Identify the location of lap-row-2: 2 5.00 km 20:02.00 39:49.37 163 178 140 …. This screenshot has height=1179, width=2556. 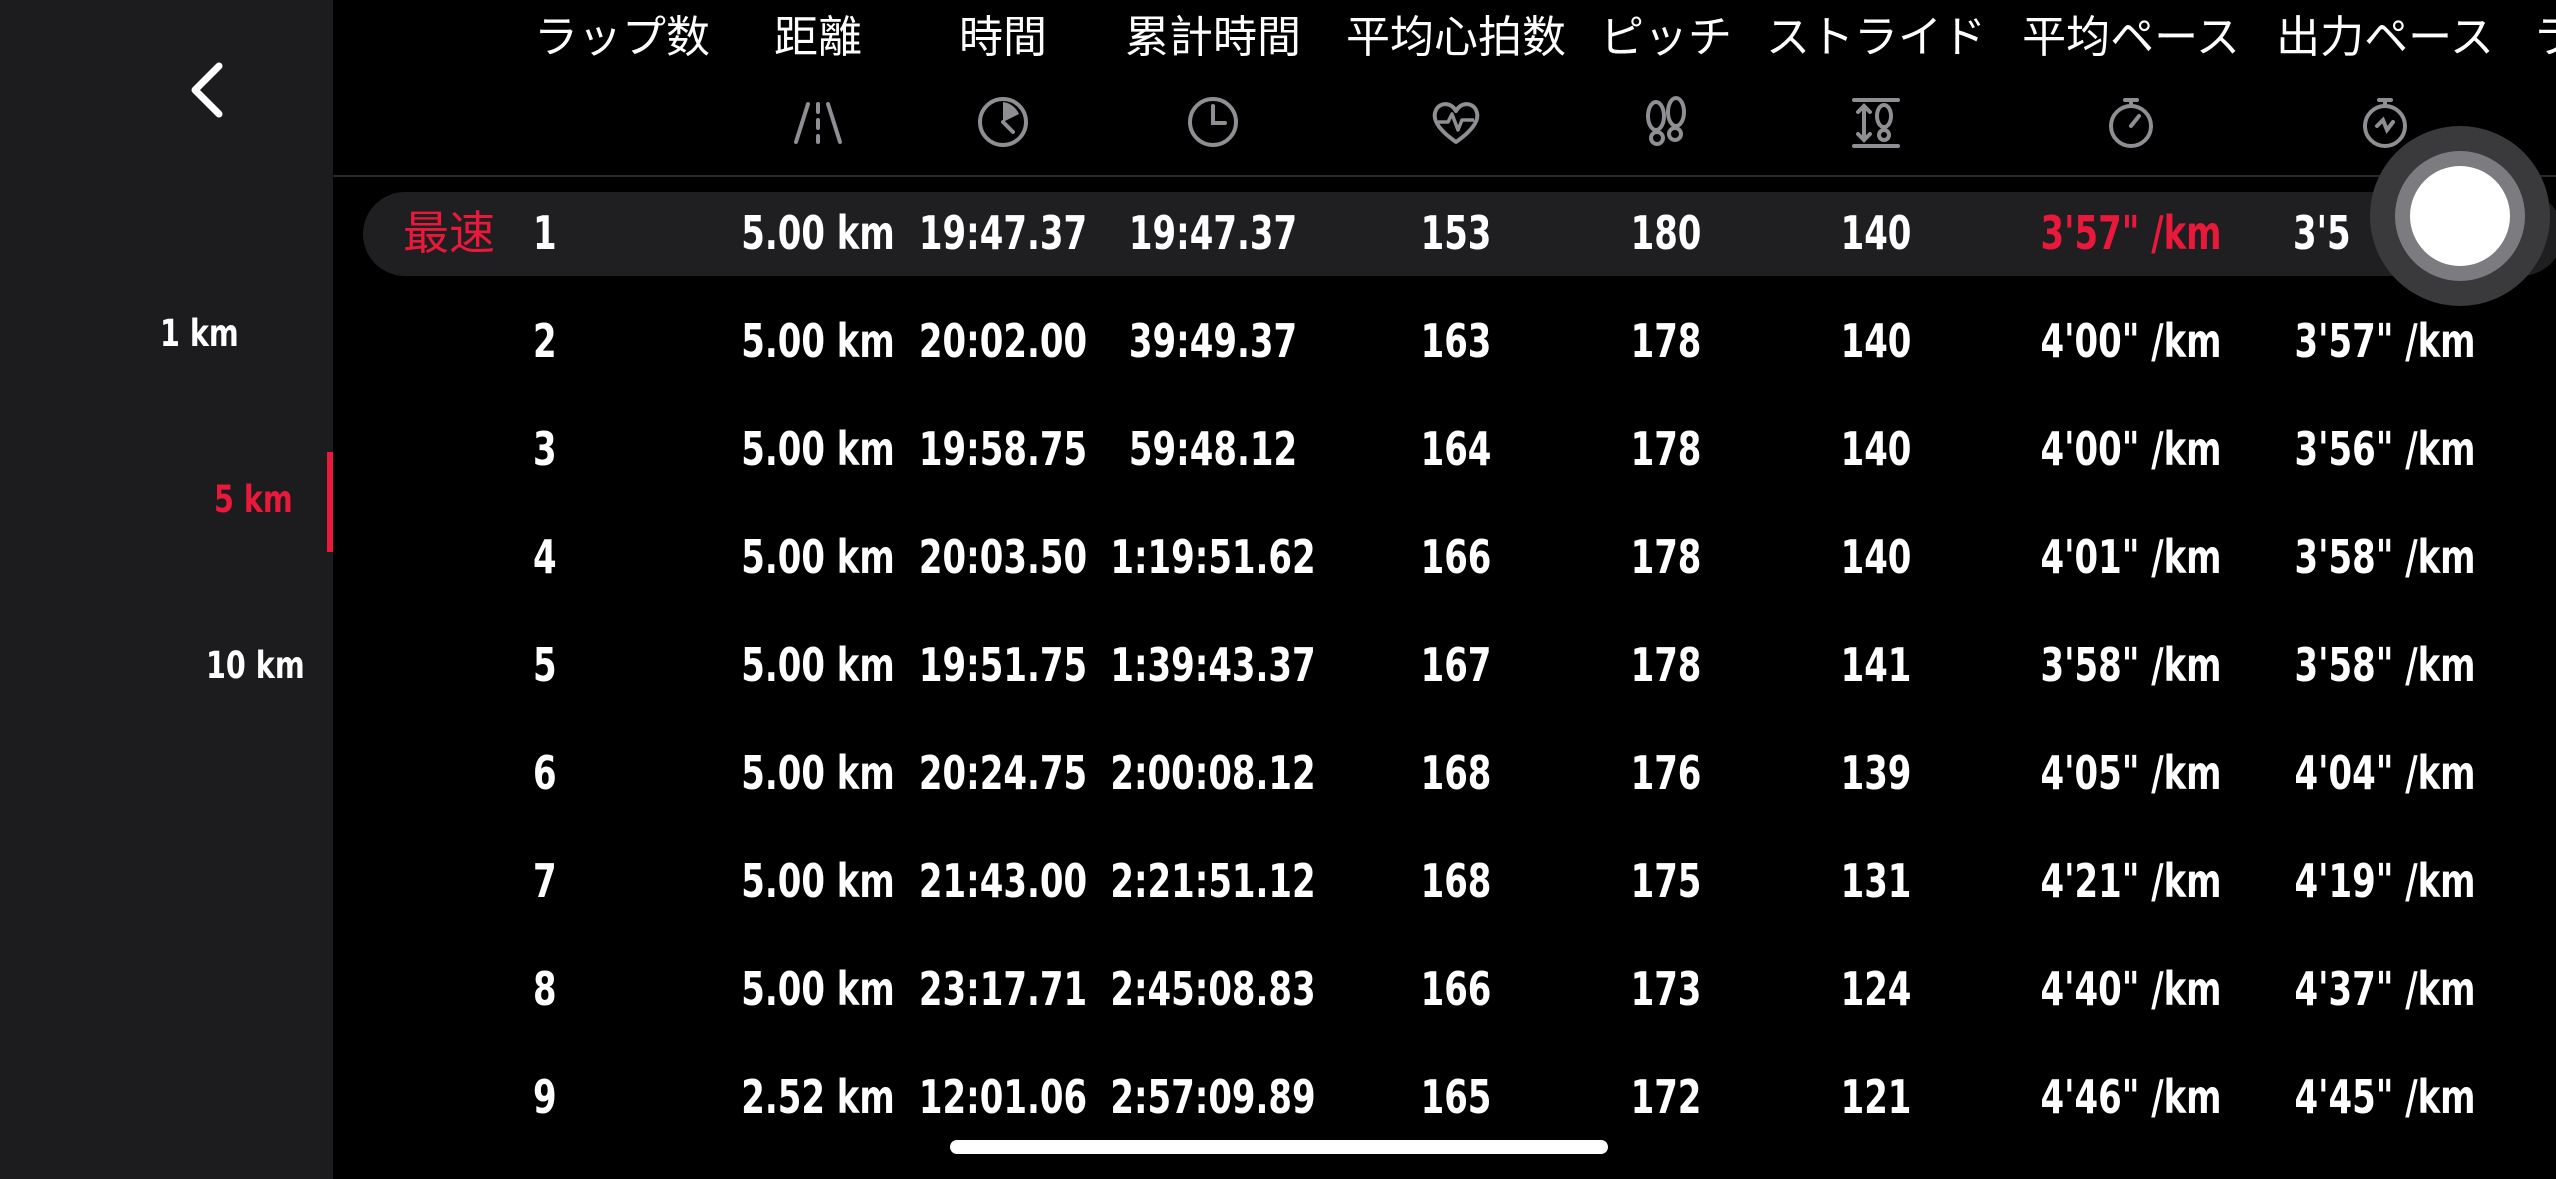
(1444, 341).